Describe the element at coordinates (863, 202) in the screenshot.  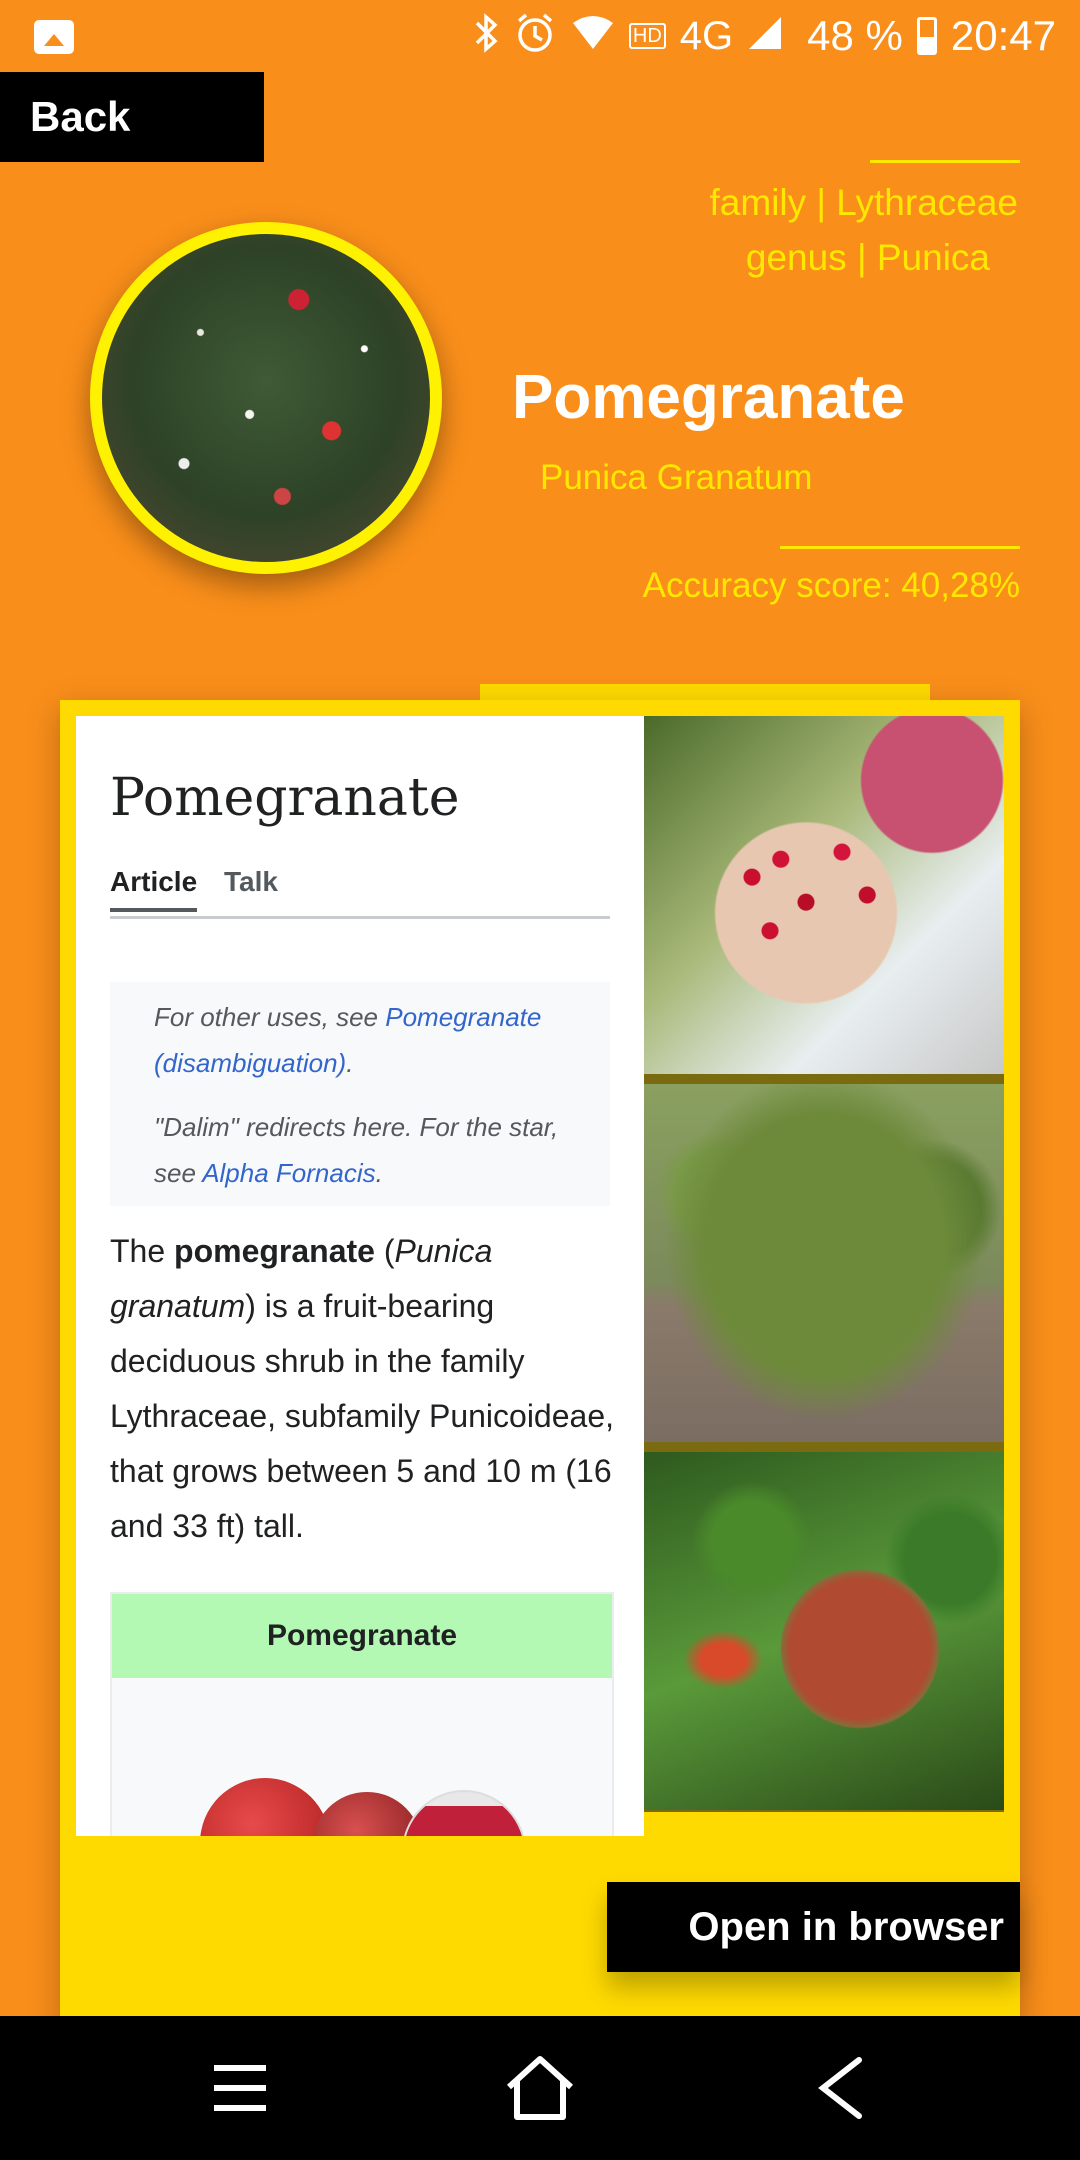
I see `family-label: family | Lythraceae` at that location.